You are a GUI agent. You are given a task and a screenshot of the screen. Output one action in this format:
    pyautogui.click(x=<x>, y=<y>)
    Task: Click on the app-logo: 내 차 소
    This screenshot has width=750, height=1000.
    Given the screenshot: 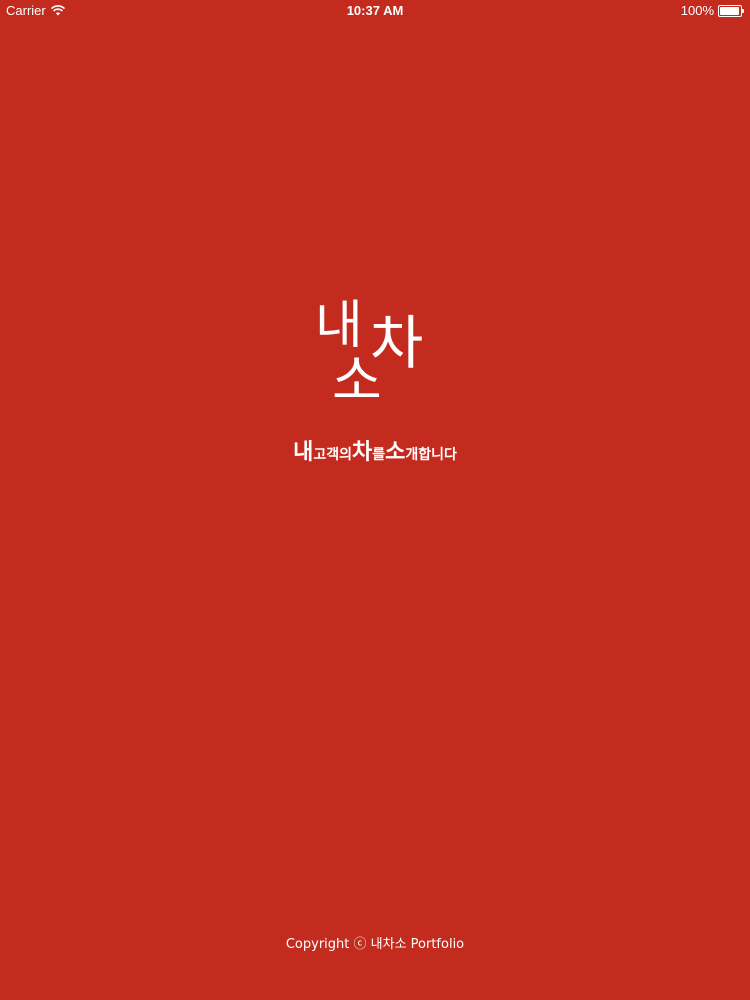 What is the action you would take?
    pyautogui.click(x=375, y=357)
    